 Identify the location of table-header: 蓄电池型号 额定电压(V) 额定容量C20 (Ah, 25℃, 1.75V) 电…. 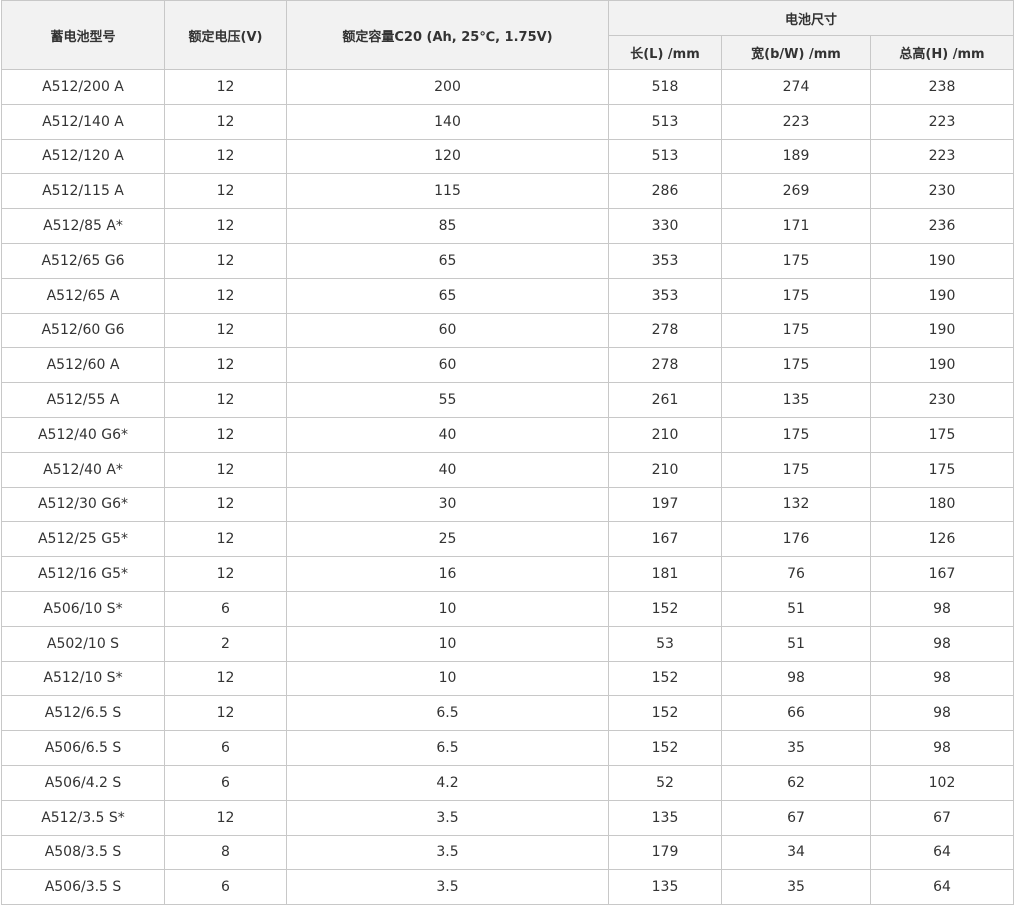
(507, 35).